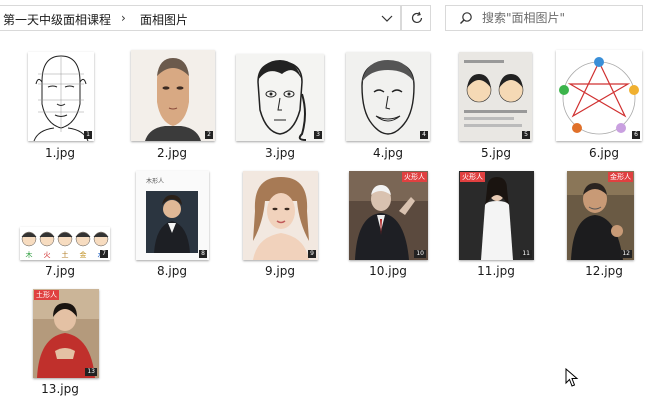 This screenshot has width=654, height=413. I want to click on file-name: 9.jpg, so click(280, 271).